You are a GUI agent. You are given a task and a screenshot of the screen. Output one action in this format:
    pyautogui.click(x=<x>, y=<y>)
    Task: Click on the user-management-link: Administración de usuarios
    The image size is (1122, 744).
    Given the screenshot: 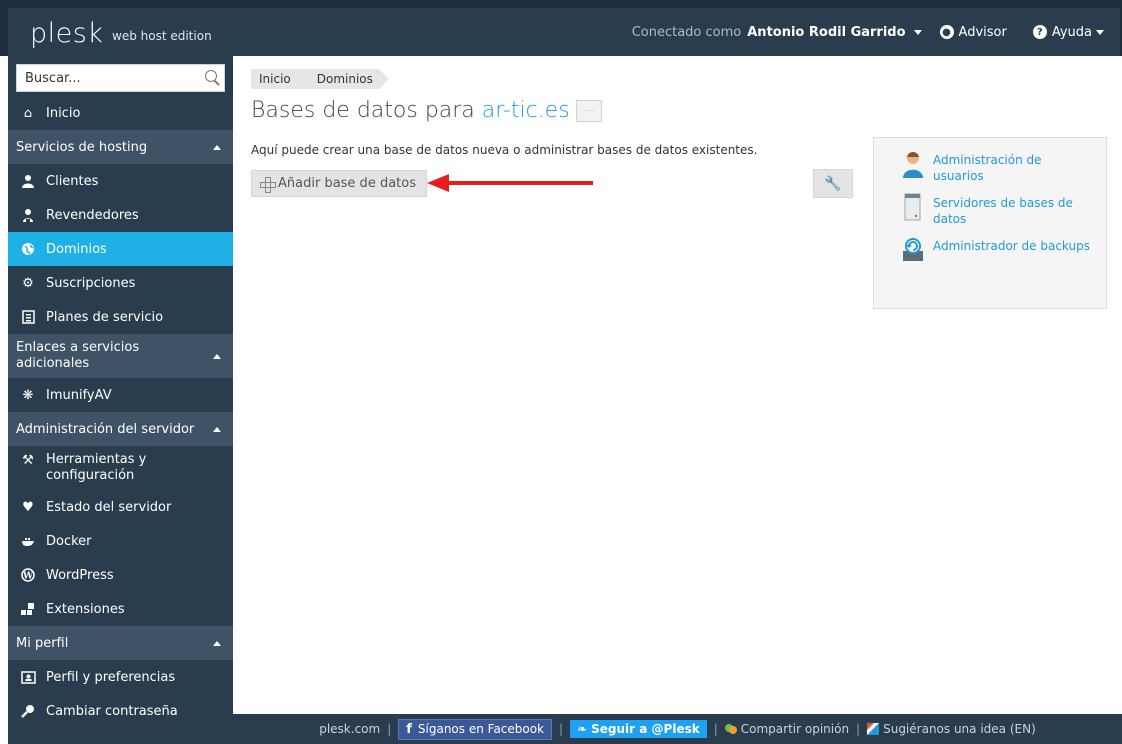 What is the action you would take?
    pyautogui.click(x=997, y=167)
    